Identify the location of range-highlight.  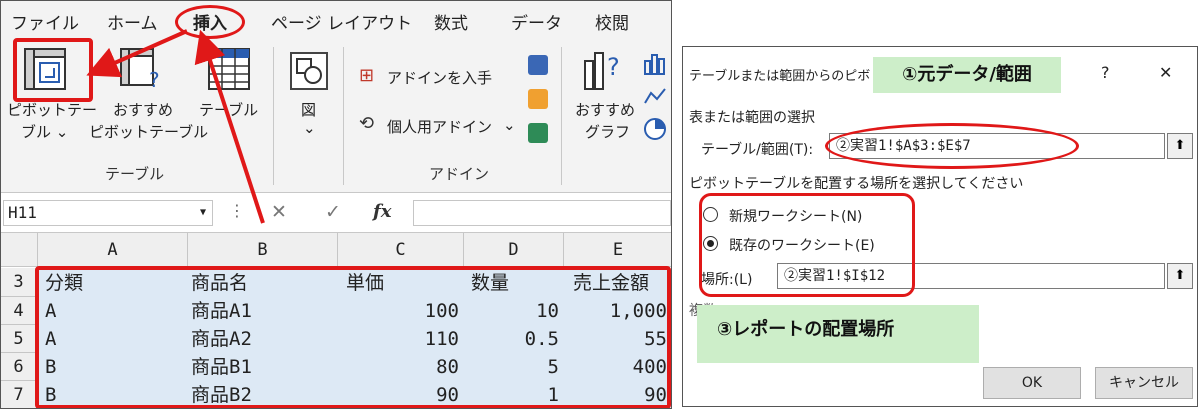
(952, 146).